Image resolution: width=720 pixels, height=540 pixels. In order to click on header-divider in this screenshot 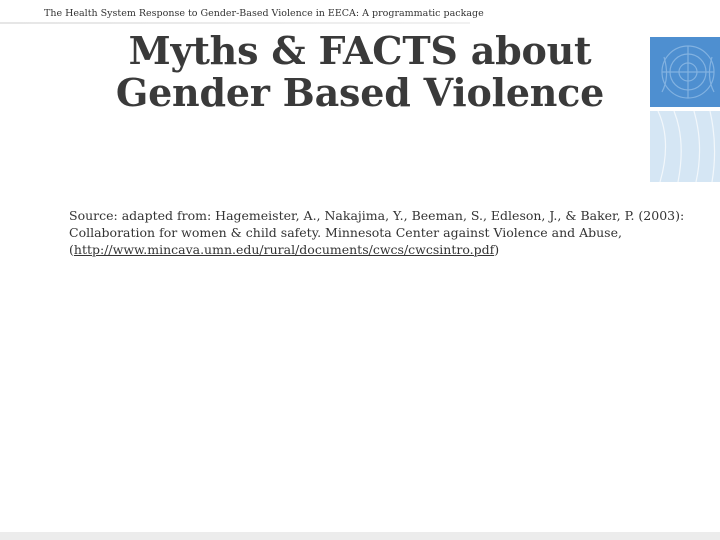, I will do `click(235, 23)`.